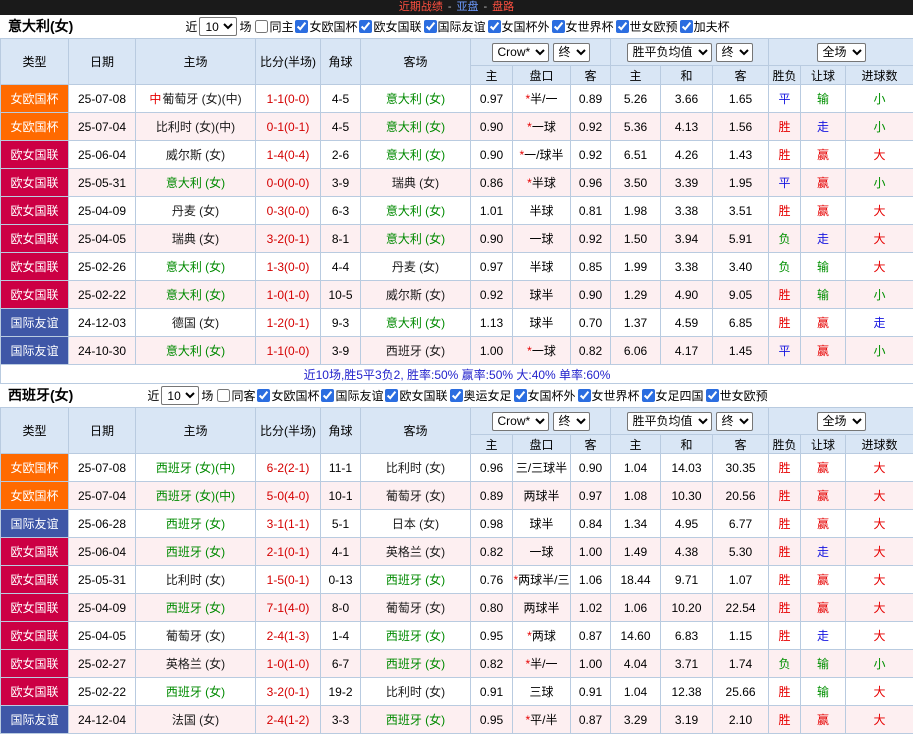  What do you see at coordinates (590, 467) in the screenshot?
I see `handicap-away-odds: 0.90` at bounding box center [590, 467].